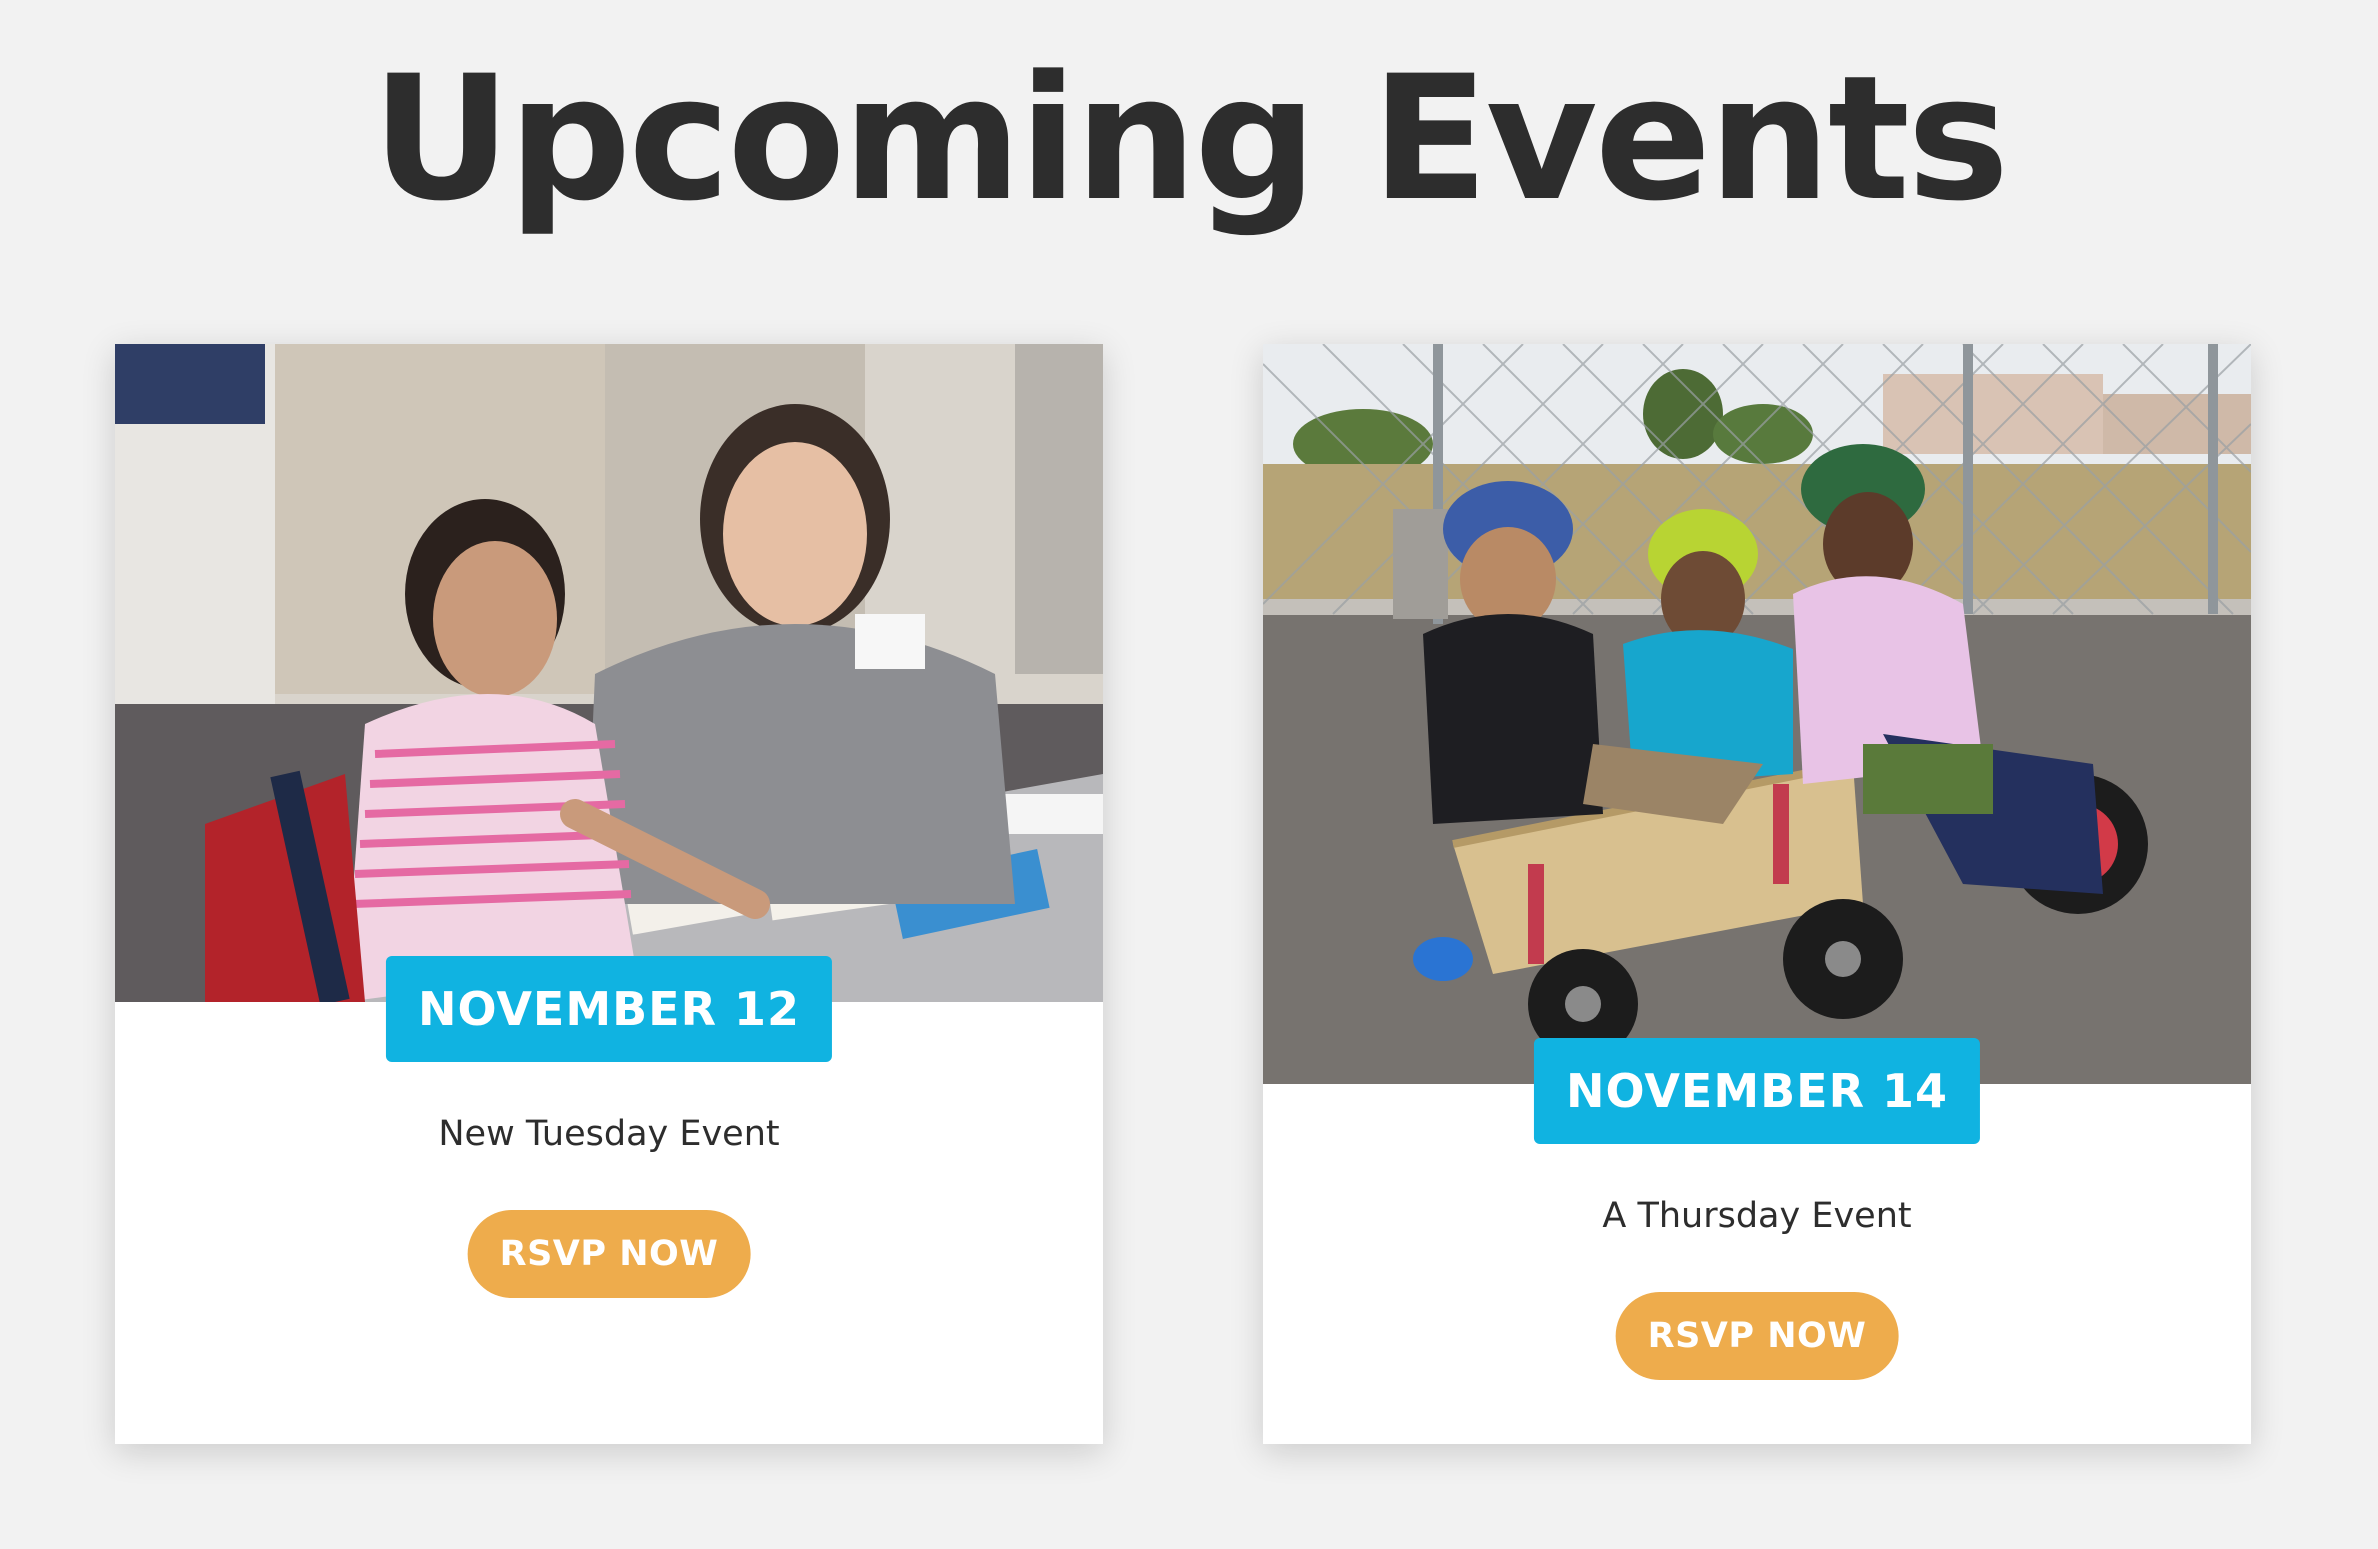  Describe the element at coordinates (1190, 138) in the screenshot. I see `page-title: Upcoming Events` at that location.